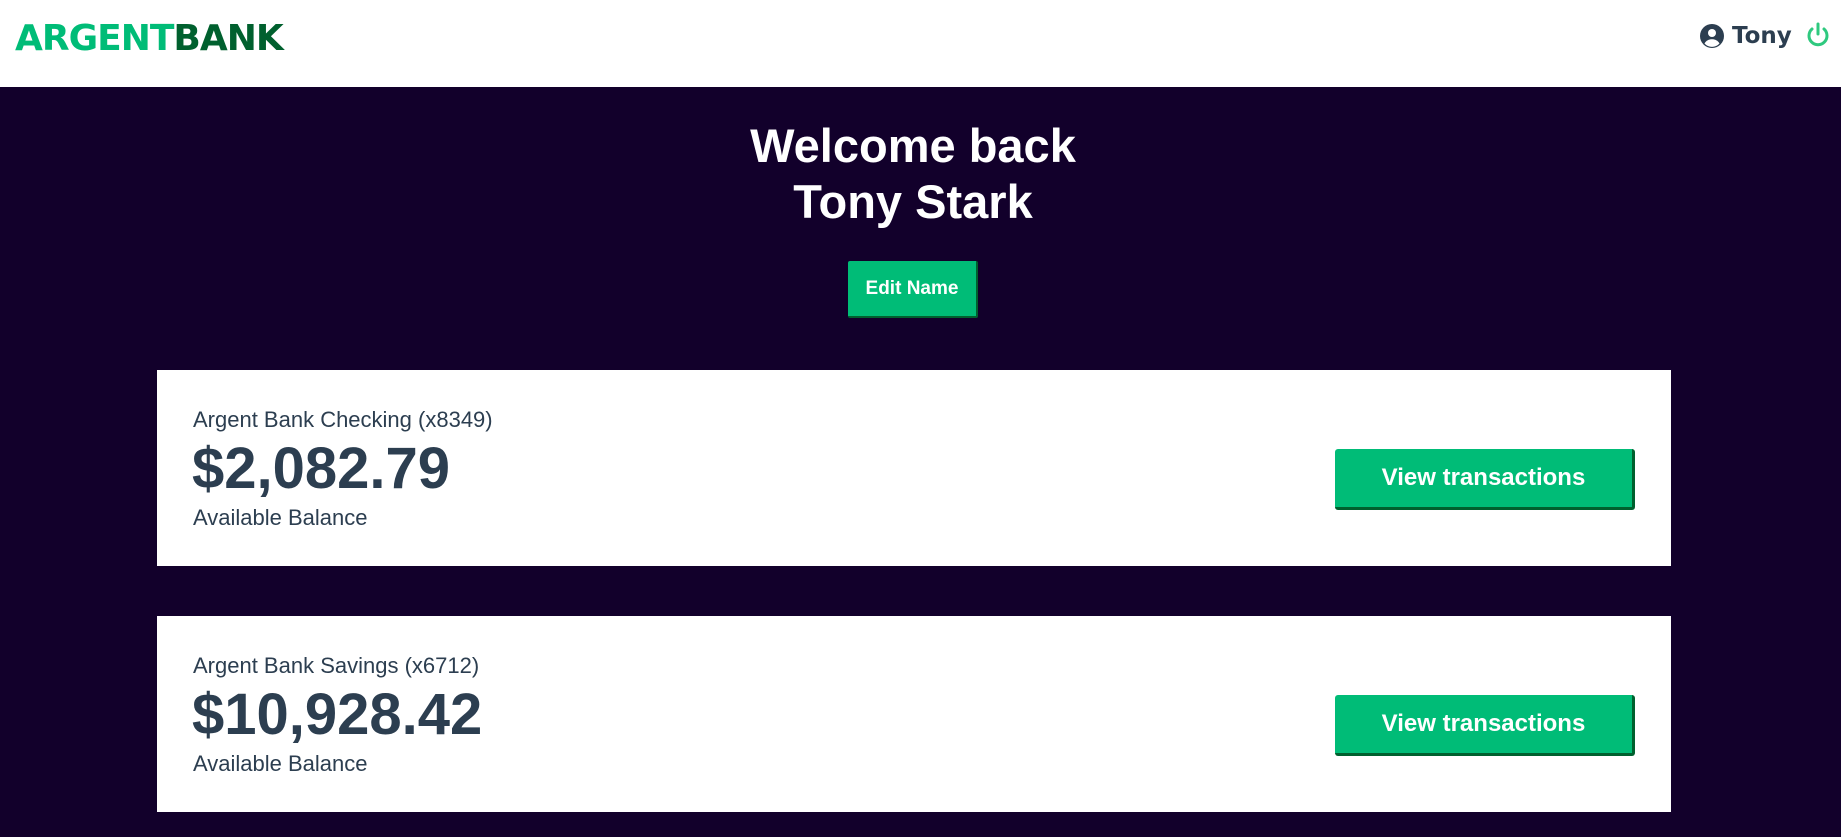  I want to click on logo: ARGENTBANK, so click(149, 38).